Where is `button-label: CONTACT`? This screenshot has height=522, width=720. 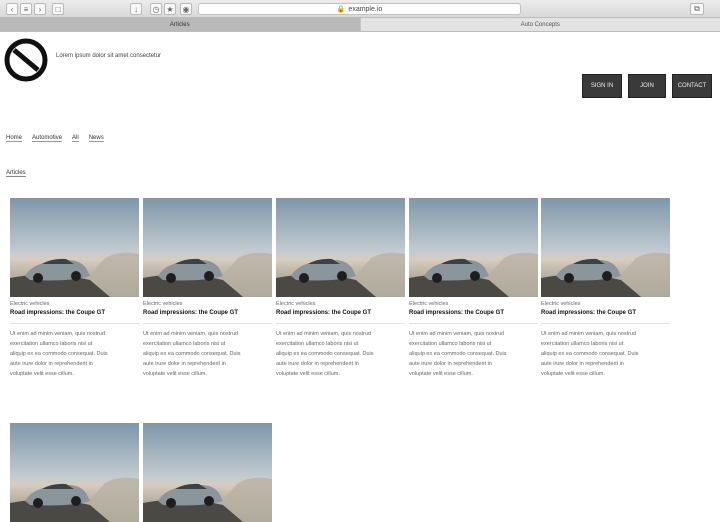
button-label: CONTACT is located at coordinates (692, 86).